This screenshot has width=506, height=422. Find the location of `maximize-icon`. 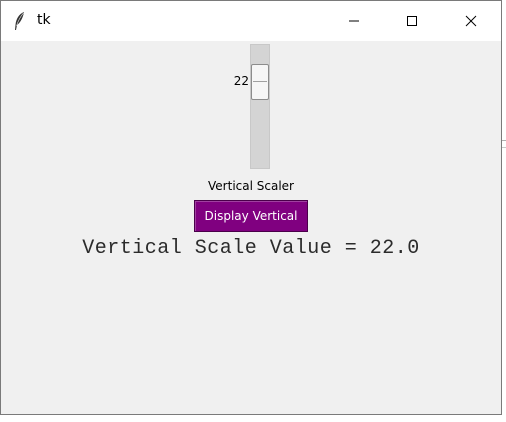

maximize-icon is located at coordinates (412, 21).